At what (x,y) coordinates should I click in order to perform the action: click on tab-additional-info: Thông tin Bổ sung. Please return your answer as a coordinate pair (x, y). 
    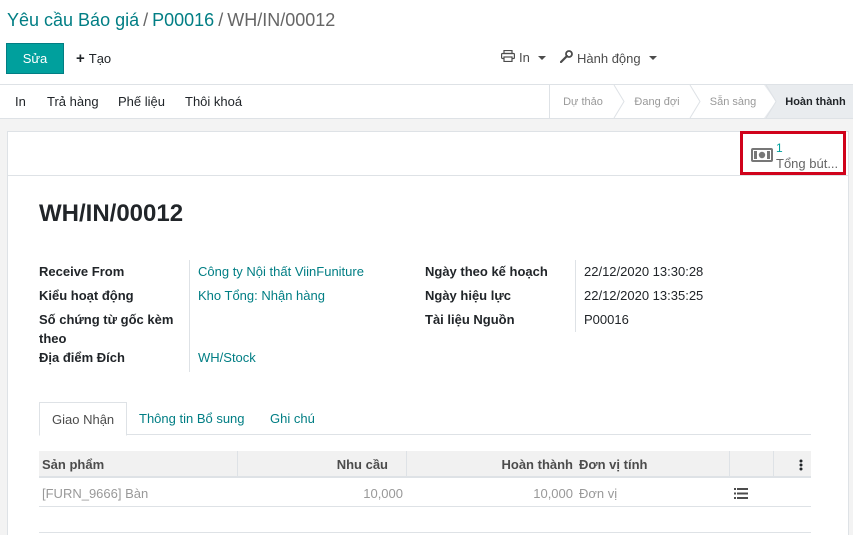
    Looking at the image, I should click on (192, 418).